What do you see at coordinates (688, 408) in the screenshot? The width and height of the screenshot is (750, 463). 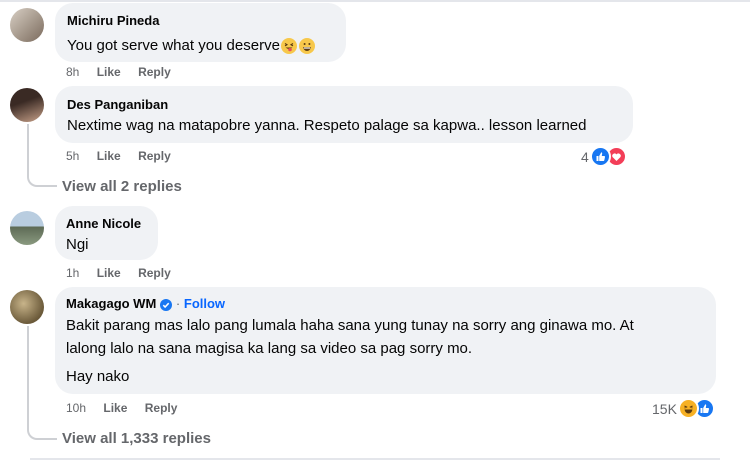 I see `haha-reaction-icon` at bounding box center [688, 408].